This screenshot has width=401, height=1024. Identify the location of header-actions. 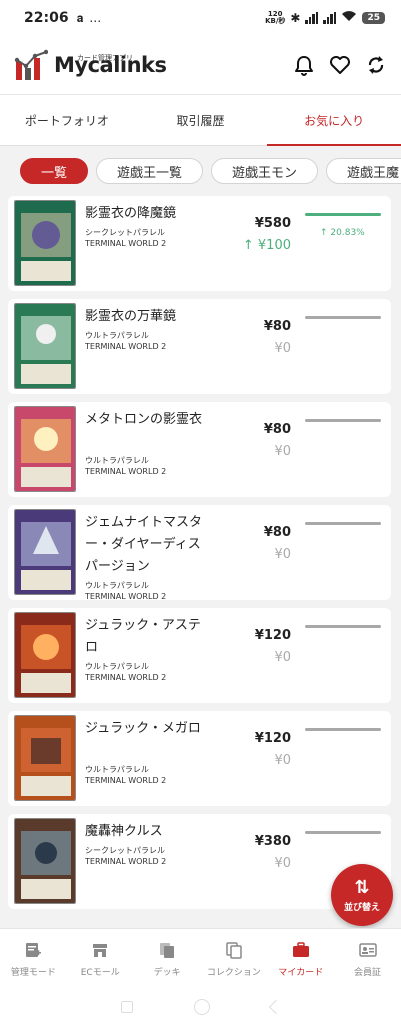
(340, 65).